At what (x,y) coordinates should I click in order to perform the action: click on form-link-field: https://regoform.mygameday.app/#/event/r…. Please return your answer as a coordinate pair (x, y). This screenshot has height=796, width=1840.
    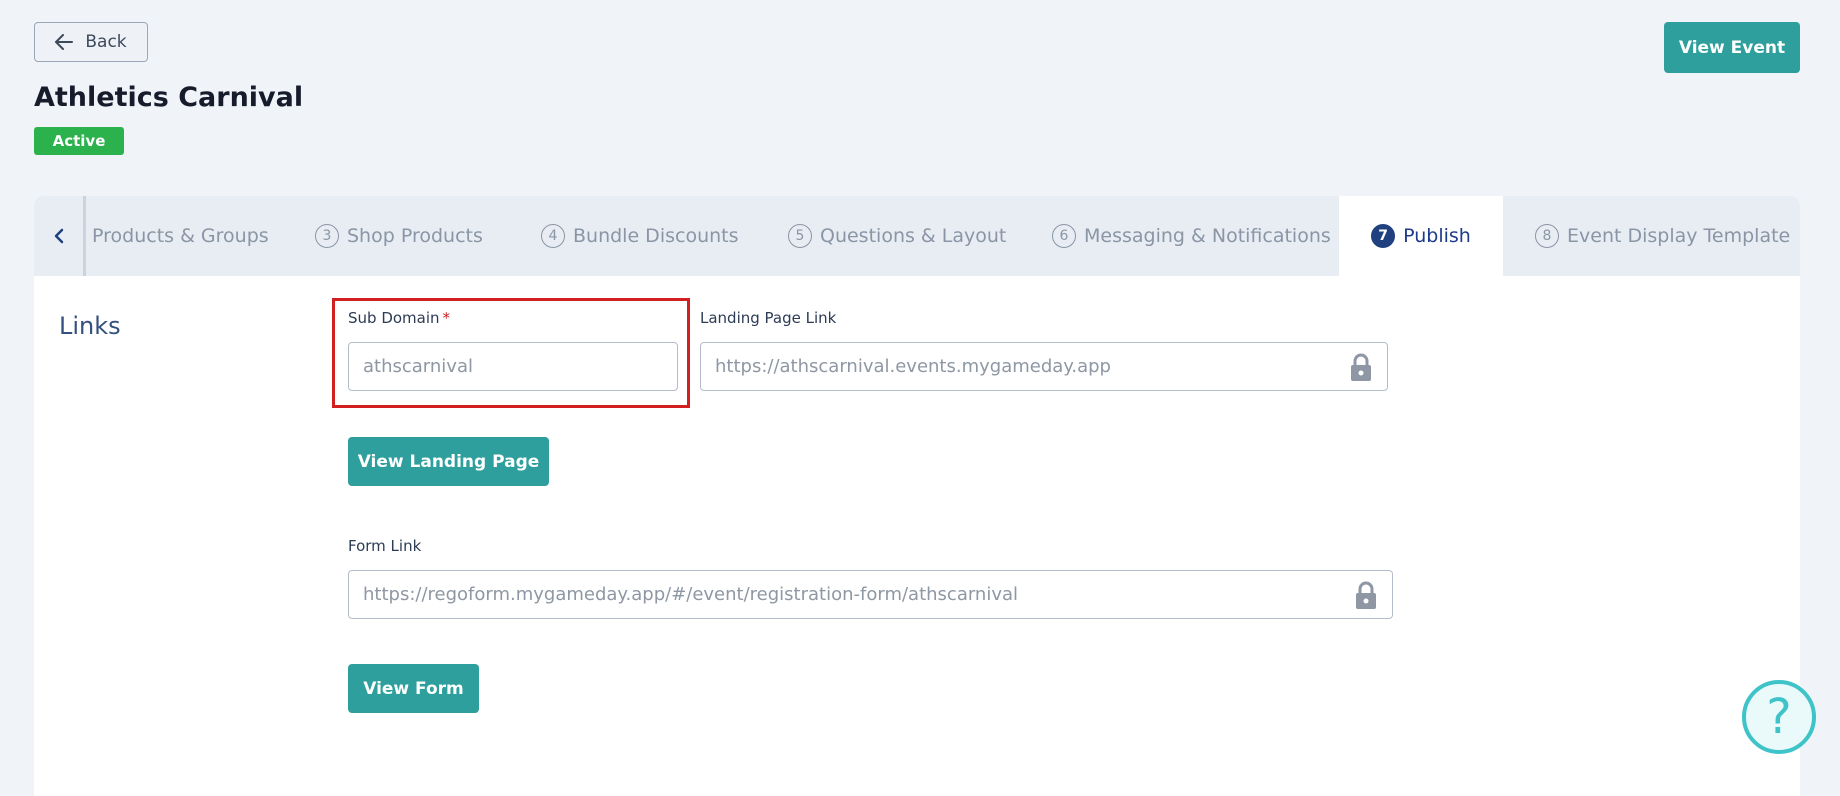
    Looking at the image, I should click on (870, 594).